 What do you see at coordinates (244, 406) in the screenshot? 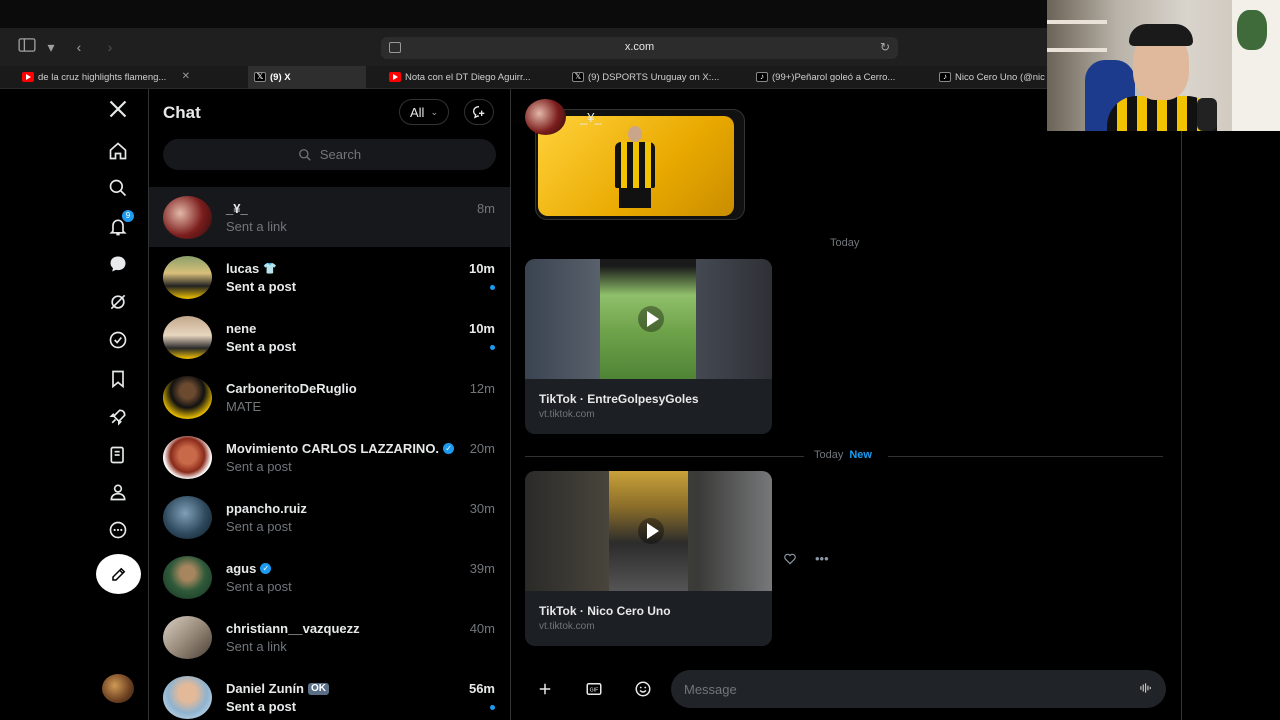
I see `conversation-preview: MATE` at bounding box center [244, 406].